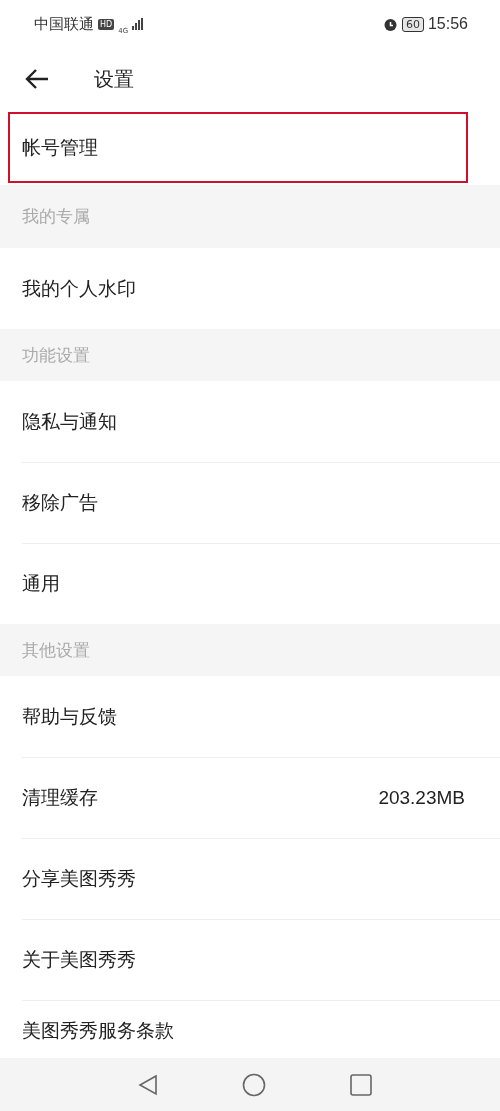 This screenshot has height=1111, width=500. Describe the element at coordinates (250, 797) in the screenshot. I see `settings-item: 清理缓存 203.23MB` at that location.